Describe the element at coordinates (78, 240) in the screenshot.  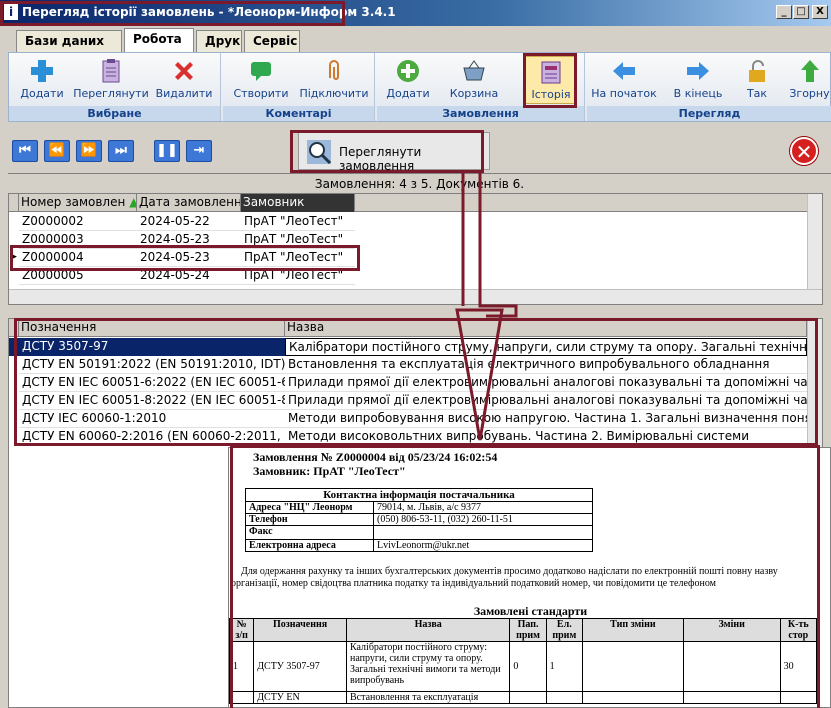
I see `order-number: Z0000003` at that location.